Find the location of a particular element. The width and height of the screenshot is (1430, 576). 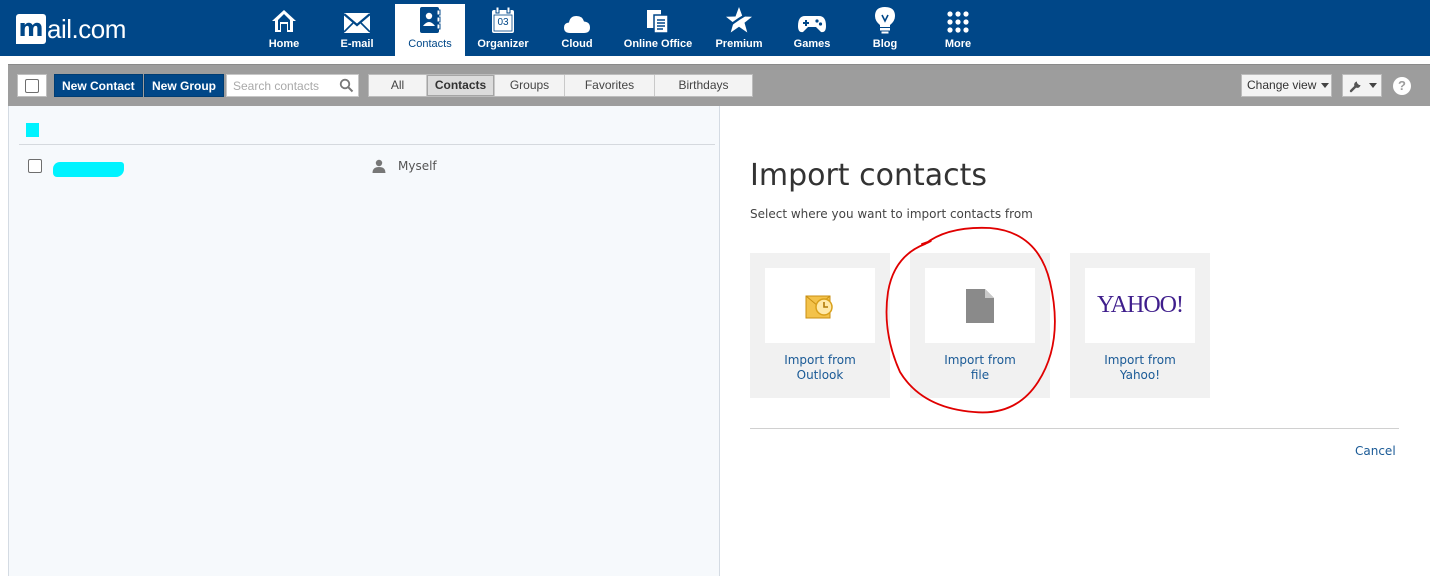

home-icon is located at coordinates (284, 19).